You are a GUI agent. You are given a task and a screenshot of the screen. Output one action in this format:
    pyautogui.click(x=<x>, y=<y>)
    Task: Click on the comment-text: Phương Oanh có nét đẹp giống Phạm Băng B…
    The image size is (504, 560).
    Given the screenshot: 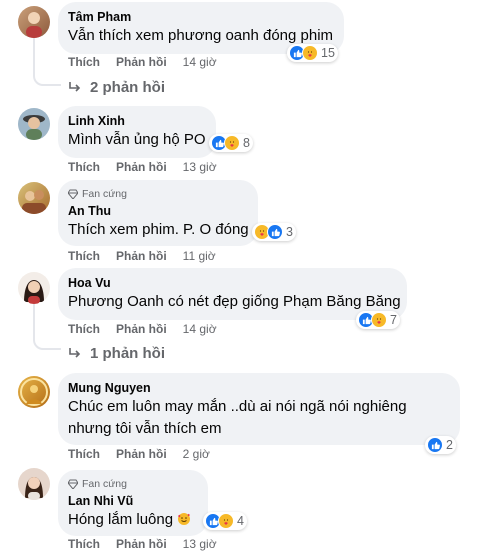 What is the action you would take?
    pyautogui.click(x=234, y=301)
    